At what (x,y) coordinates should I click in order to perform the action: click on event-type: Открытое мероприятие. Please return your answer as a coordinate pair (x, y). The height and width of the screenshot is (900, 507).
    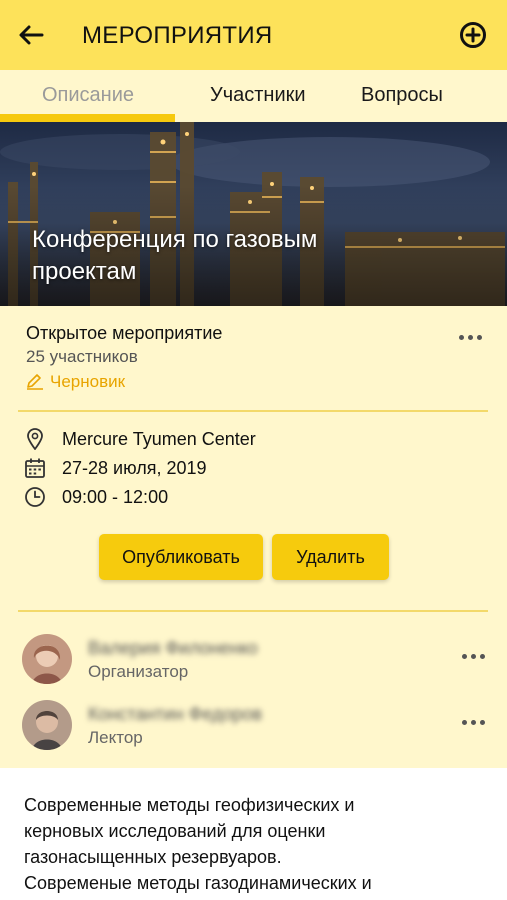
    Looking at the image, I should click on (124, 333).